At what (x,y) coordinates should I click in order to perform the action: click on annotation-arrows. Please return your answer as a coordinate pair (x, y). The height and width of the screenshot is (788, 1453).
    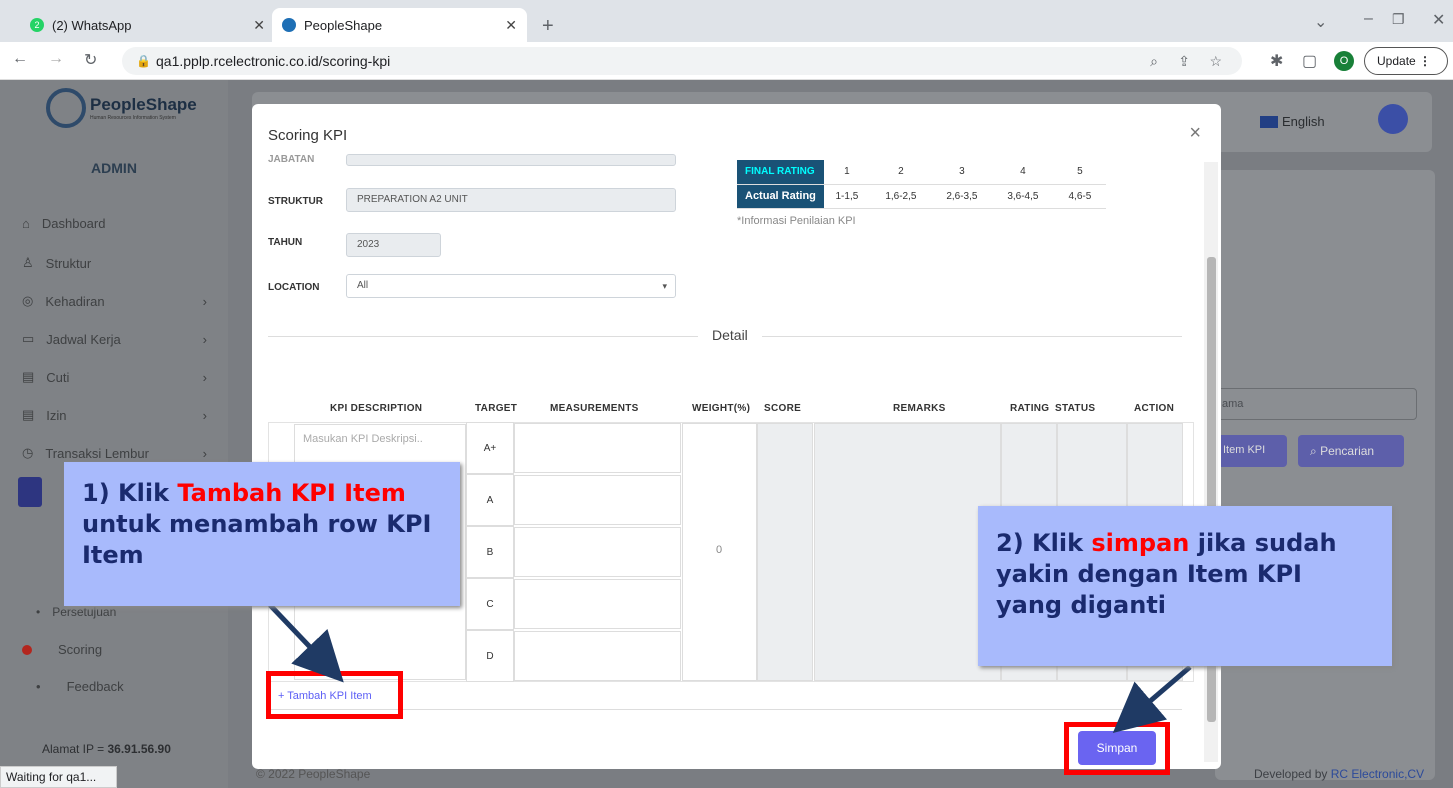
    Looking at the image, I should click on (730, 668).